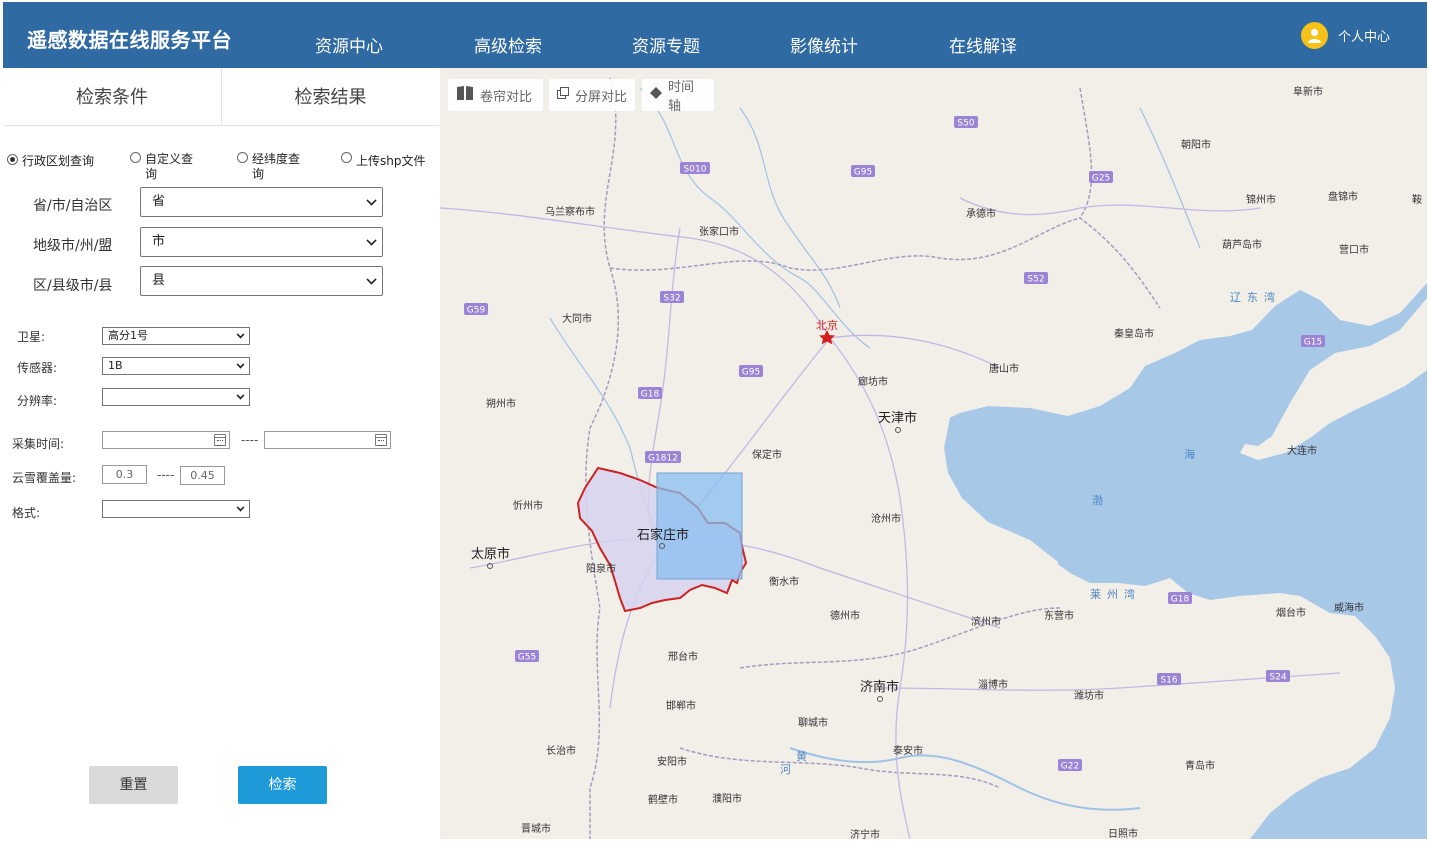  I want to click on sensor-select-value: 1B, so click(115, 365).